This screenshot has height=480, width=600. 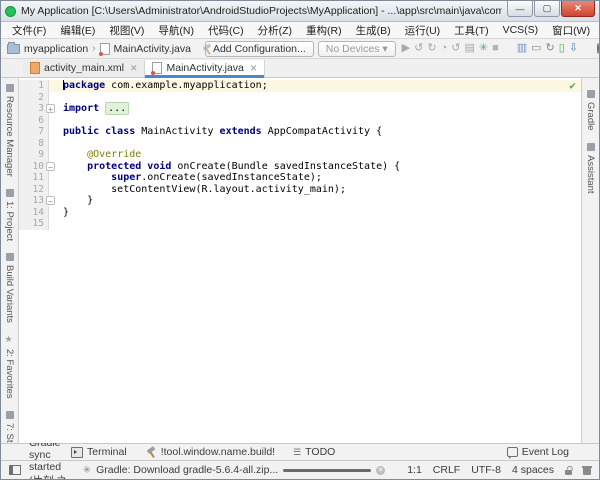 What do you see at coordinates (34, 97) in the screenshot?
I see `line-number: 2` at bounding box center [34, 97].